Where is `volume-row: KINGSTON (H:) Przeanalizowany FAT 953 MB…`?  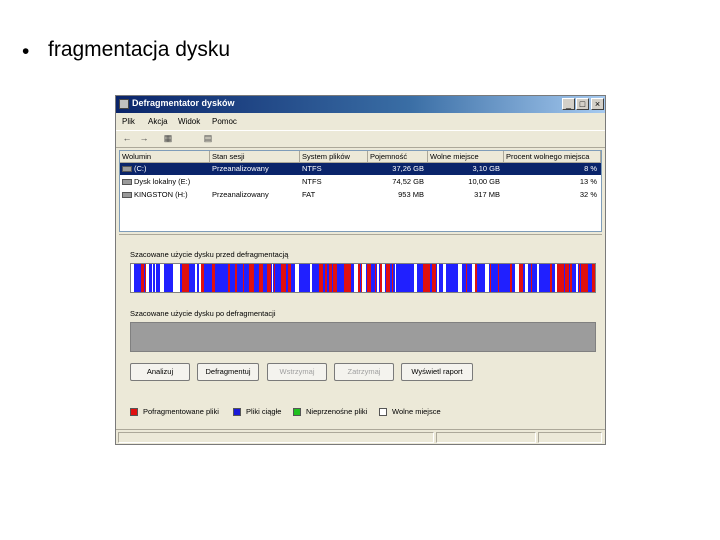
volume-row: KINGSTON (H:) Przeanalizowany FAT 953 MB… is located at coordinates (360, 195).